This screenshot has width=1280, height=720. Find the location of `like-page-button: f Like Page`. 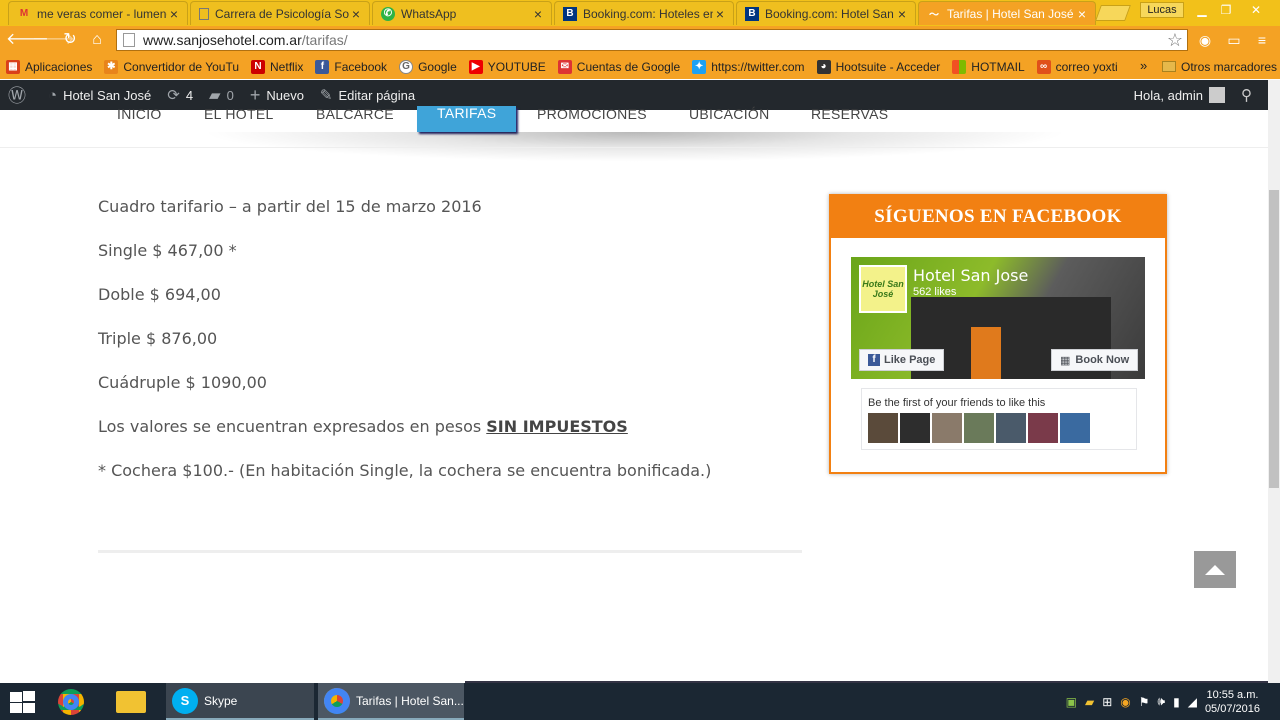

like-page-button: f Like Page is located at coordinates (902, 360).